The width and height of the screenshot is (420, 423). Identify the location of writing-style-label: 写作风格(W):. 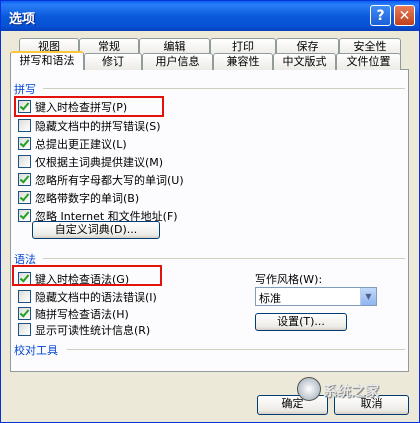
(289, 279).